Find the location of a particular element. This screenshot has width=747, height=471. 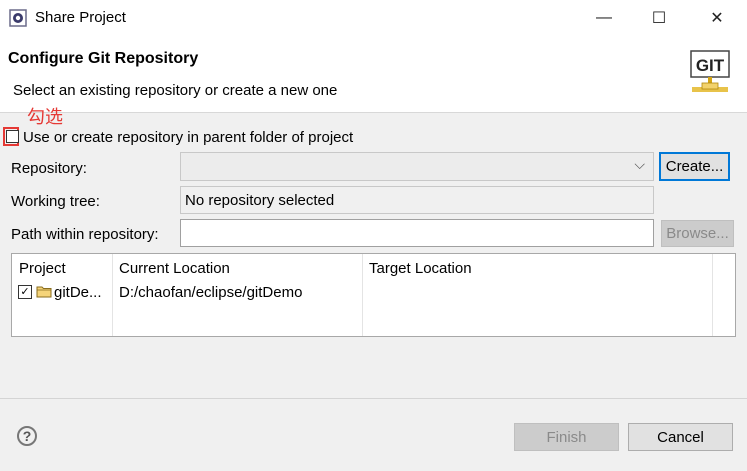

annotation-text: 勾选 is located at coordinates (45, 117).